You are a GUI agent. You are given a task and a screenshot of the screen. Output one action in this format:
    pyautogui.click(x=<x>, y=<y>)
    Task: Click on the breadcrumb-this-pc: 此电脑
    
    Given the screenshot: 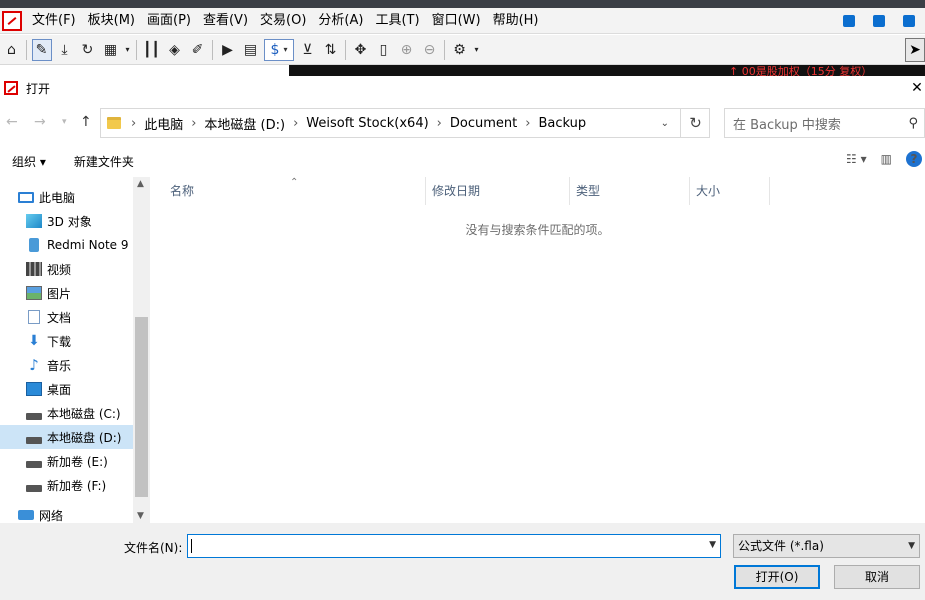 What is the action you would take?
    pyautogui.click(x=163, y=123)
    